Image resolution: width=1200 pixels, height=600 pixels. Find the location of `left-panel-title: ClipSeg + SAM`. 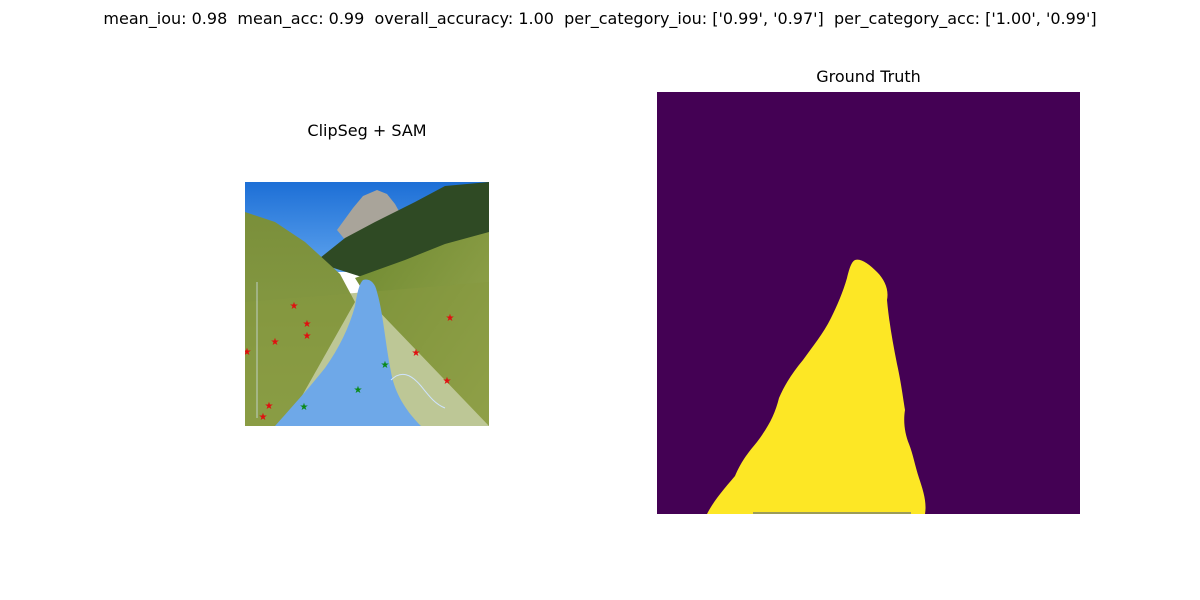

left-panel-title: ClipSeg + SAM is located at coordinates (367, 130).